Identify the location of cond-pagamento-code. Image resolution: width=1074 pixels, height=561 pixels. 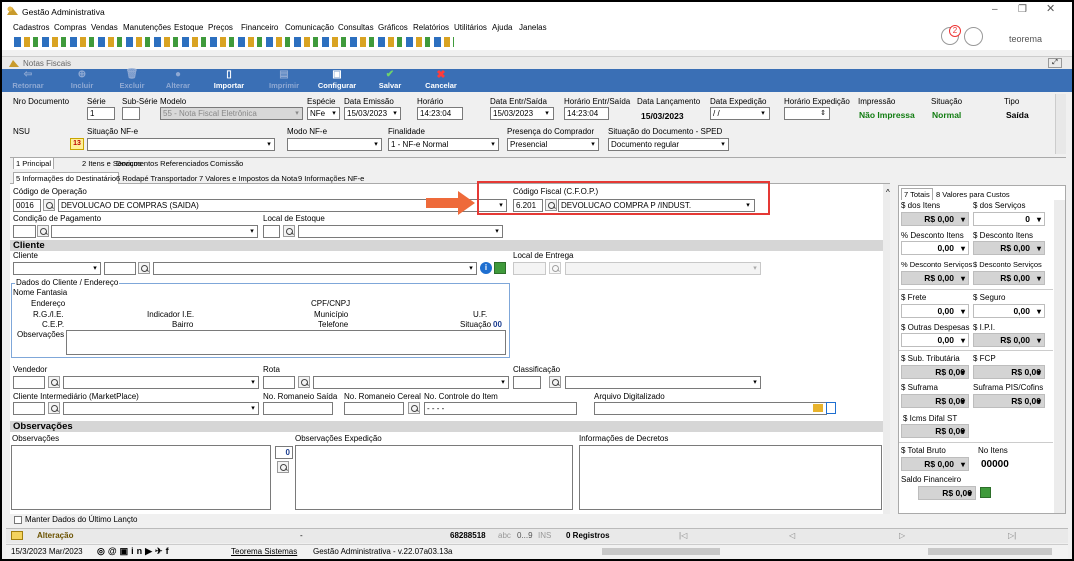
(24, 231).